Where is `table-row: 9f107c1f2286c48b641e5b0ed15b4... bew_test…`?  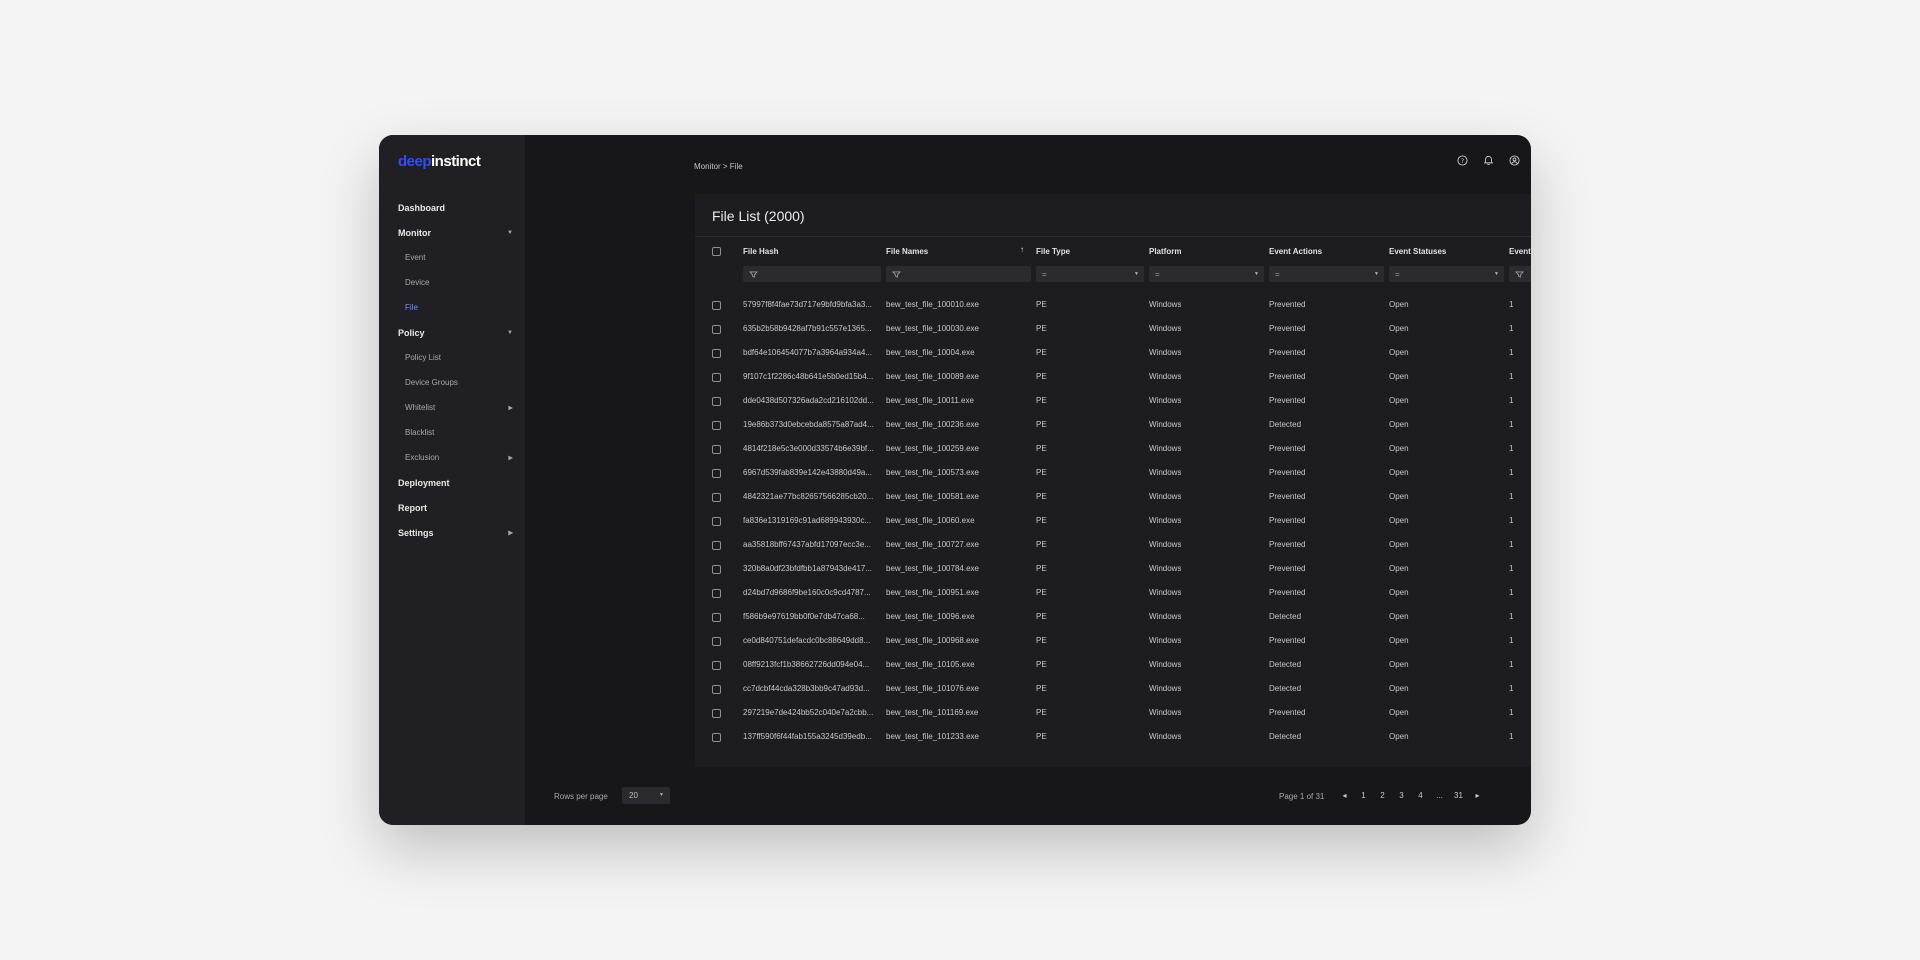 table-row: 9f107c1f2286c48b641e5b0ed15b4... bew_test… is located at coordinates (1113, 379).